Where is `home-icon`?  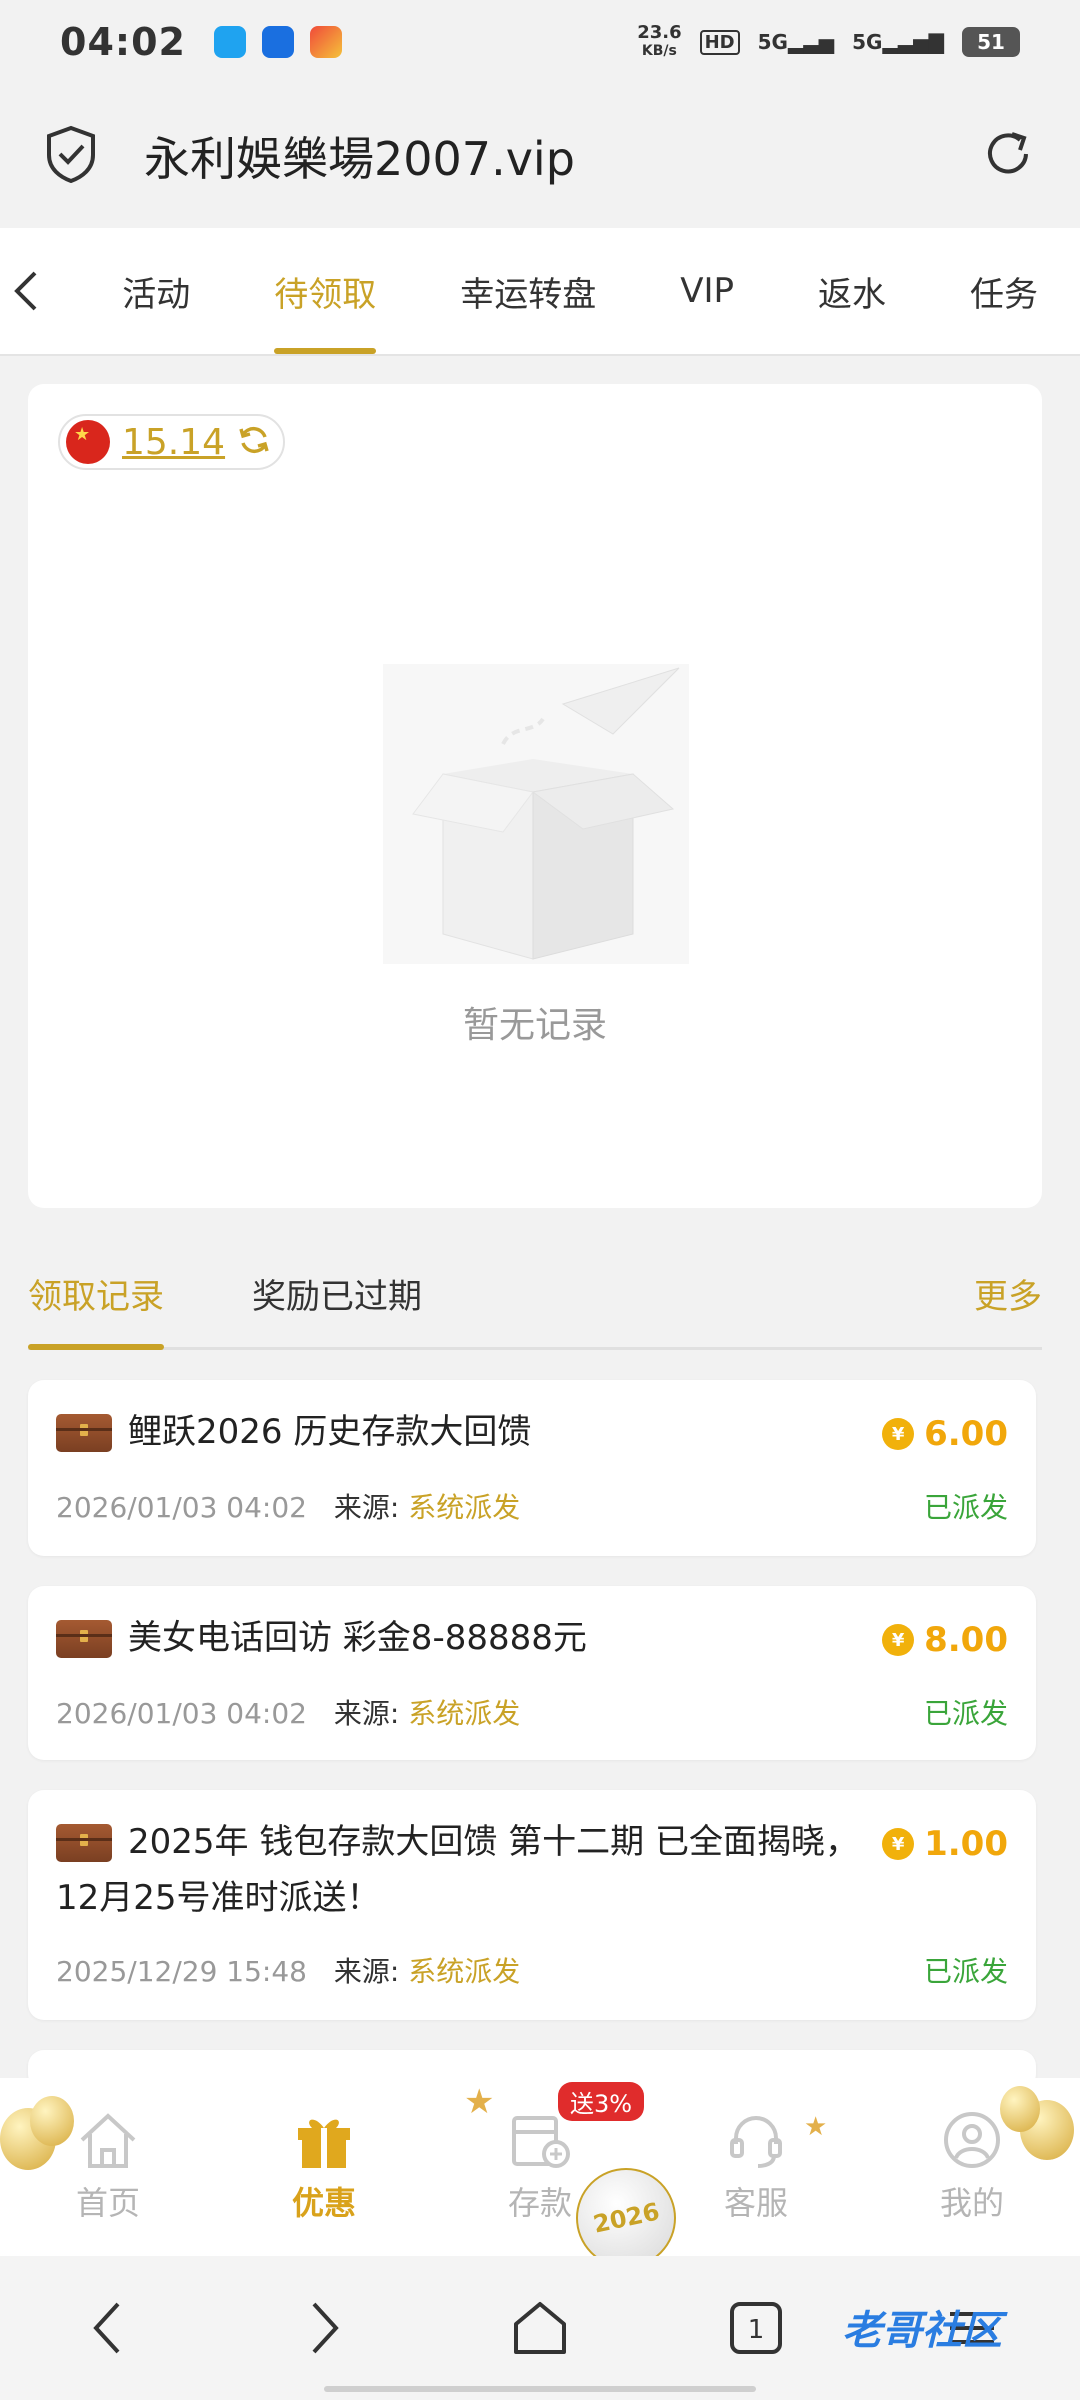
home-icon is located at coordinates (108, 2142).